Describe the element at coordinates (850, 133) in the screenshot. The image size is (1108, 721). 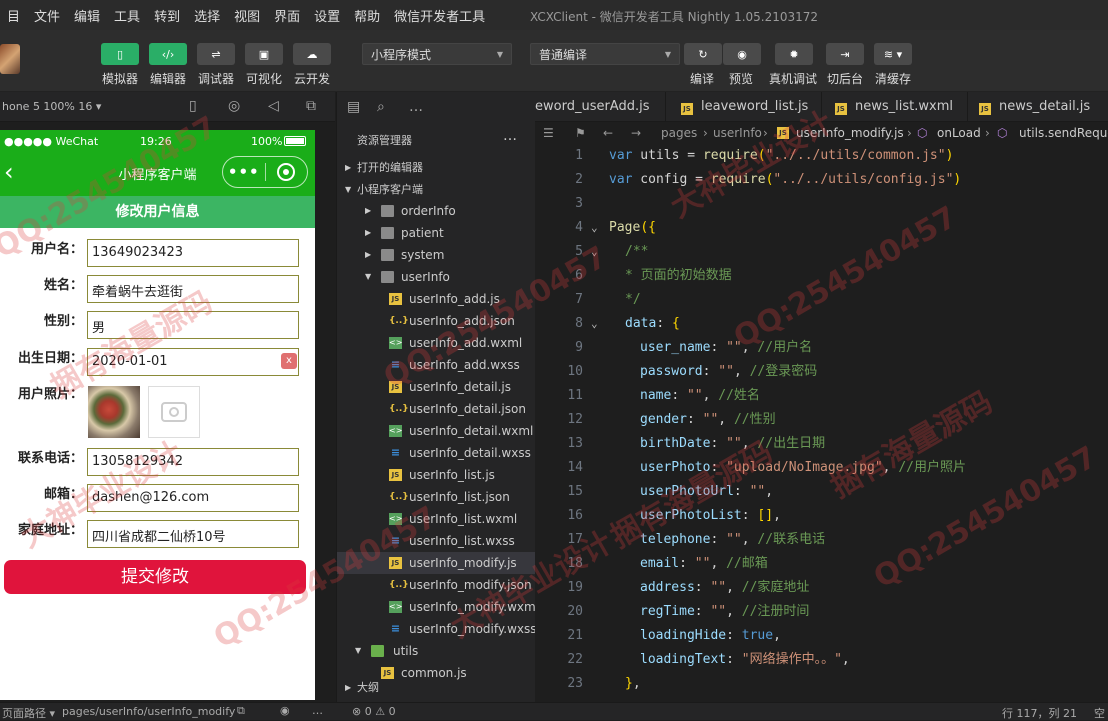
I see `breadcrumb-file: userInfo_modify.js` at that location.